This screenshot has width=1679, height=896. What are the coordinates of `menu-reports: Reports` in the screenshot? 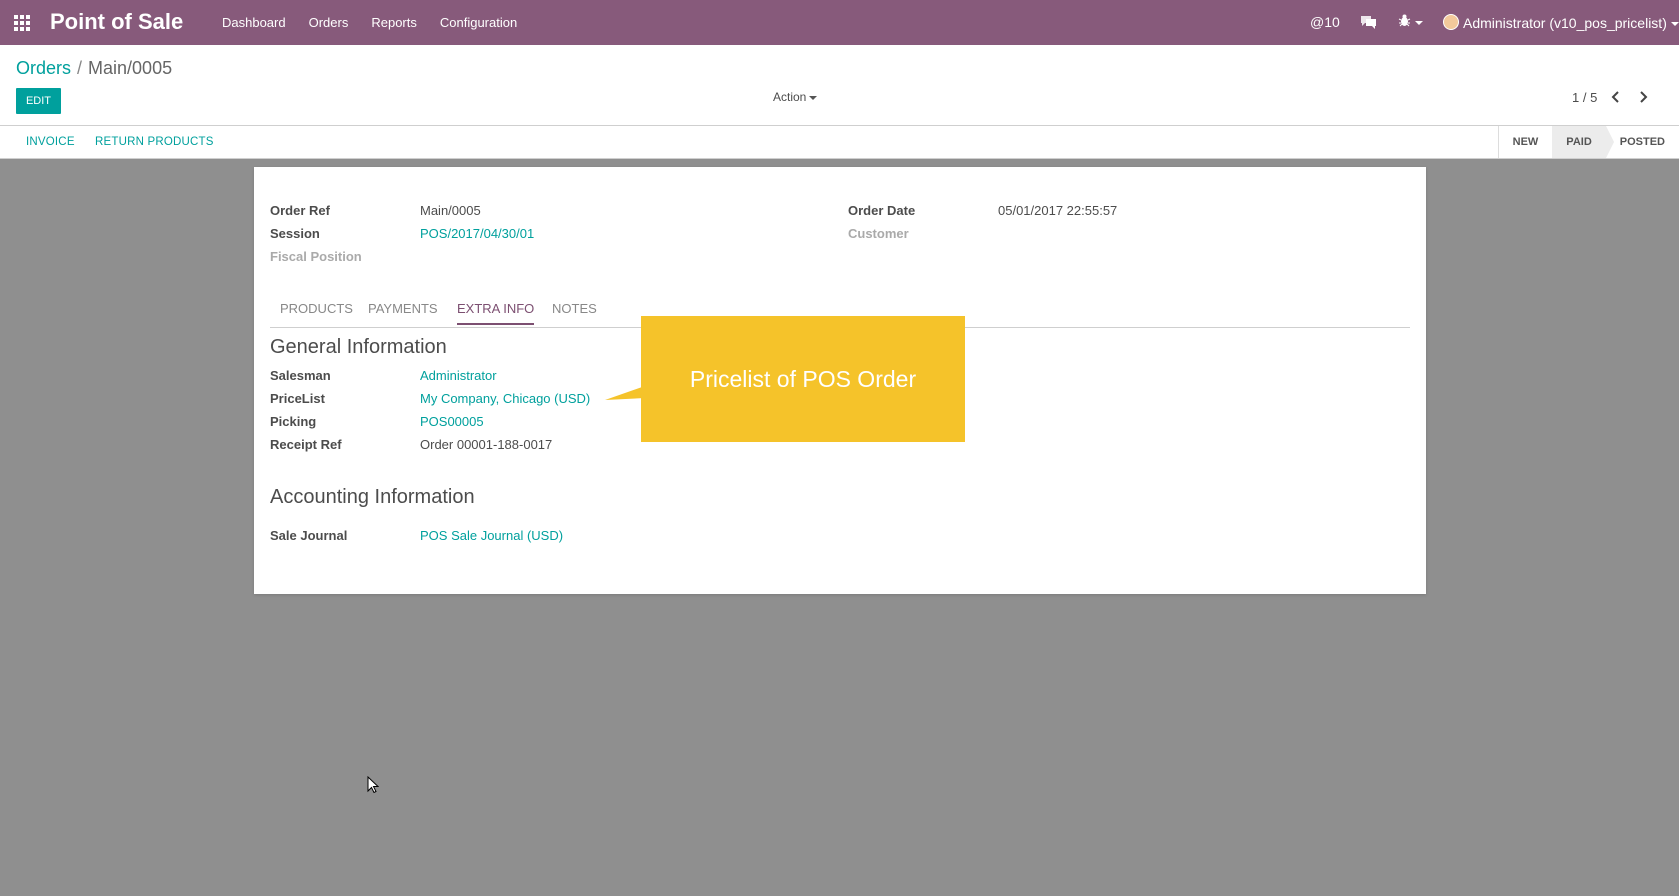 It's located at (394, 22).